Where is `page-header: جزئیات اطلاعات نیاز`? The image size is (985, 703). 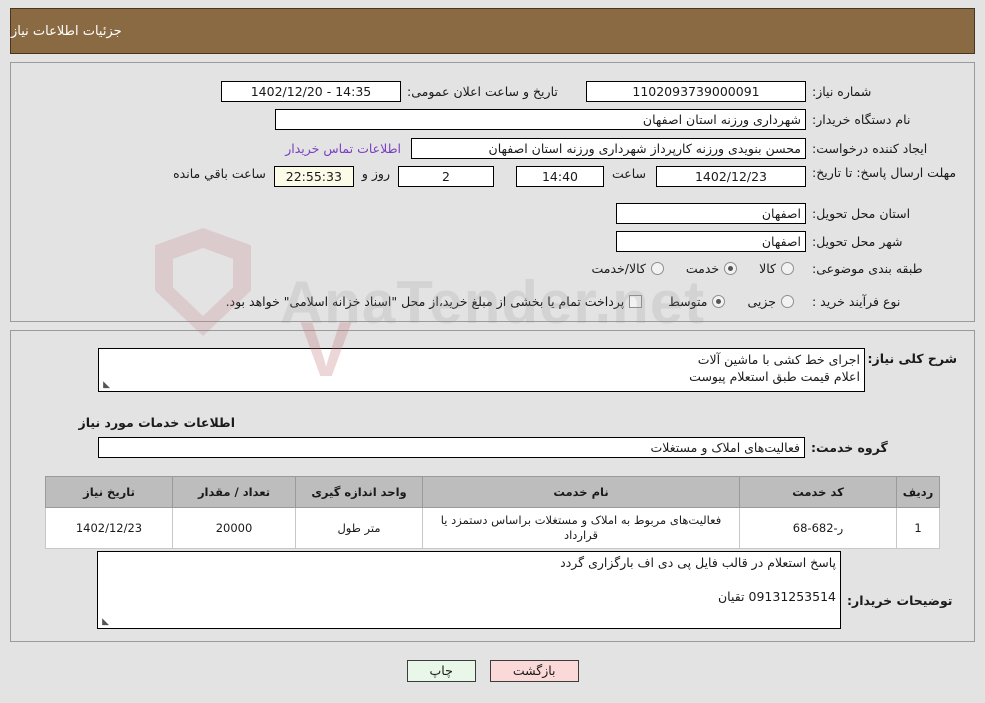
page-header: جزئیات اطلاعات نیاز is located at coordinates (492, 31).